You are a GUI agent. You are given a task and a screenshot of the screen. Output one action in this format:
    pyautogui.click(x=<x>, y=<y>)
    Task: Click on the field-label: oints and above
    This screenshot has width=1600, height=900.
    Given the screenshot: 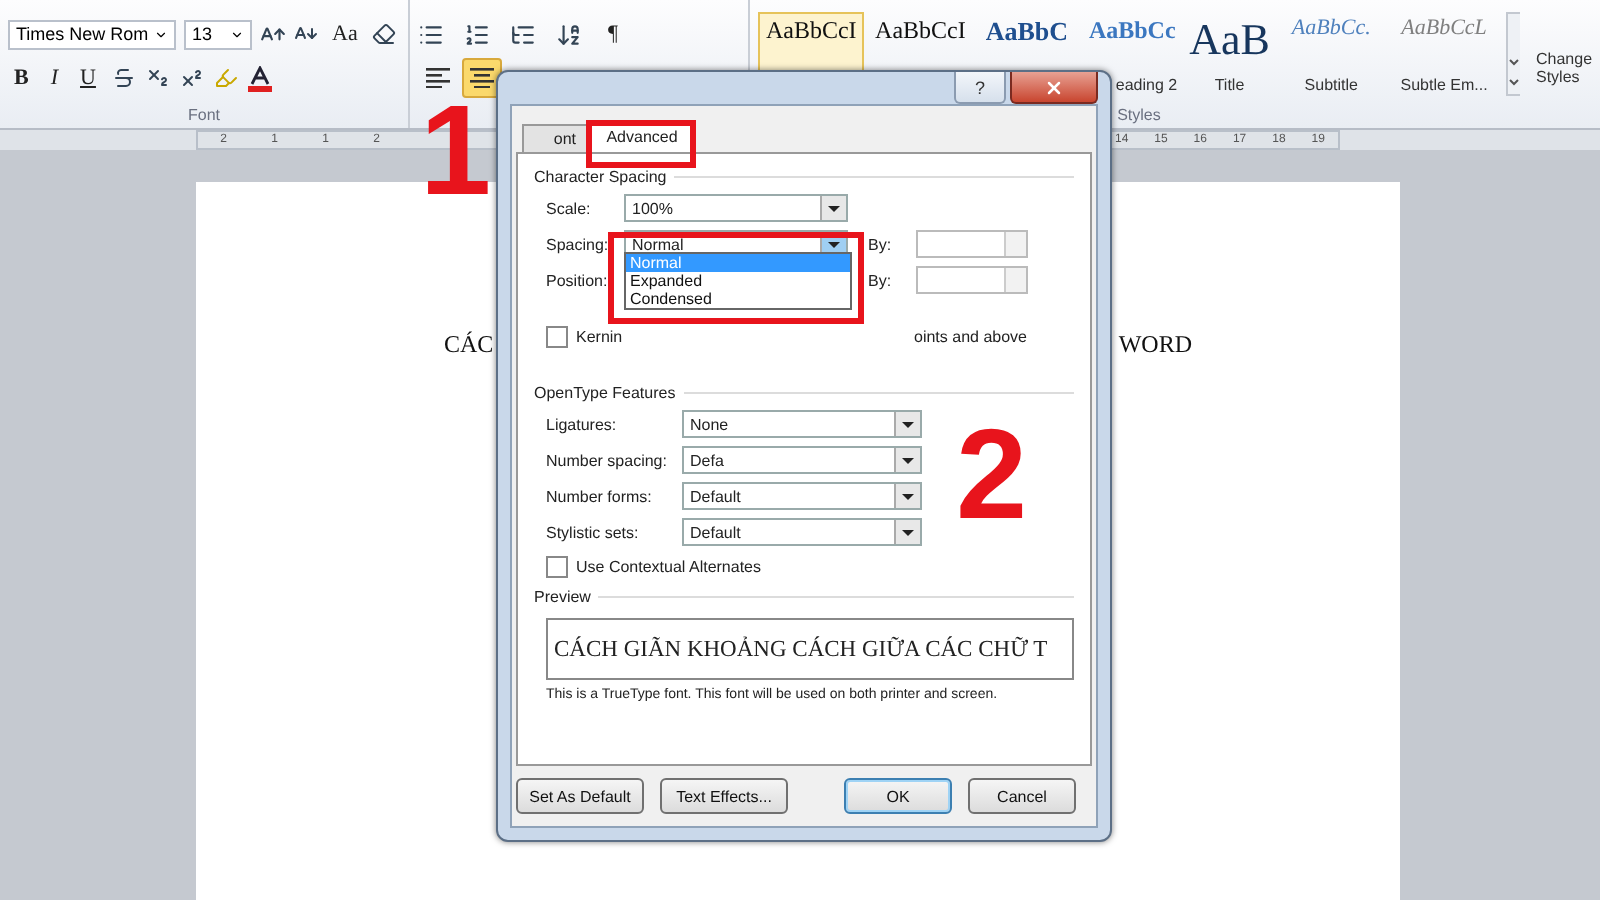 What is the action you would take?
    pyautogui.click(x=970, y=336)
    